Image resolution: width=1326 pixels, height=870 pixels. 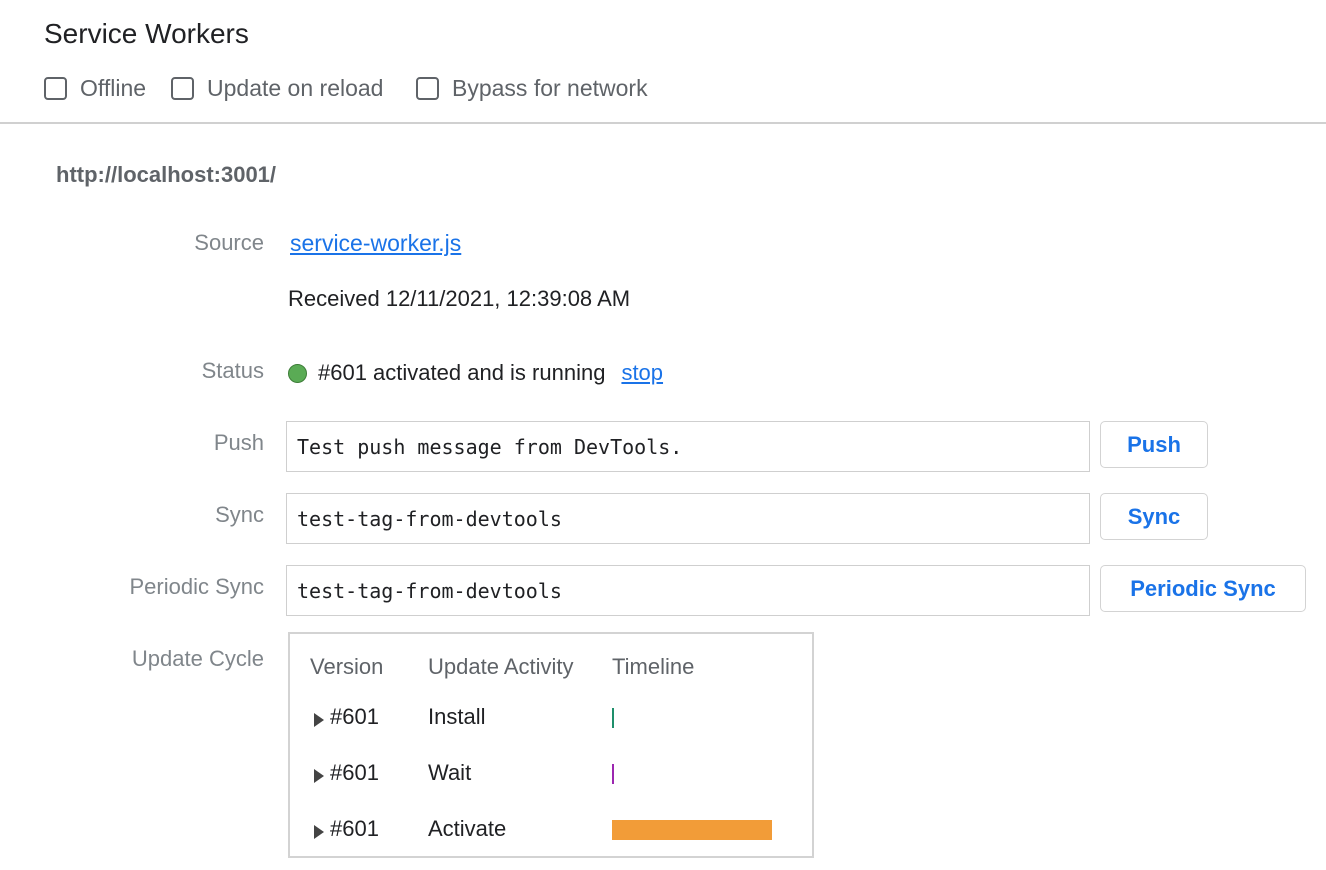 What do you see at coordinates (239, 514) in the screenshot?
I see `sync-label: Sync` at bounding box center [239, 514].